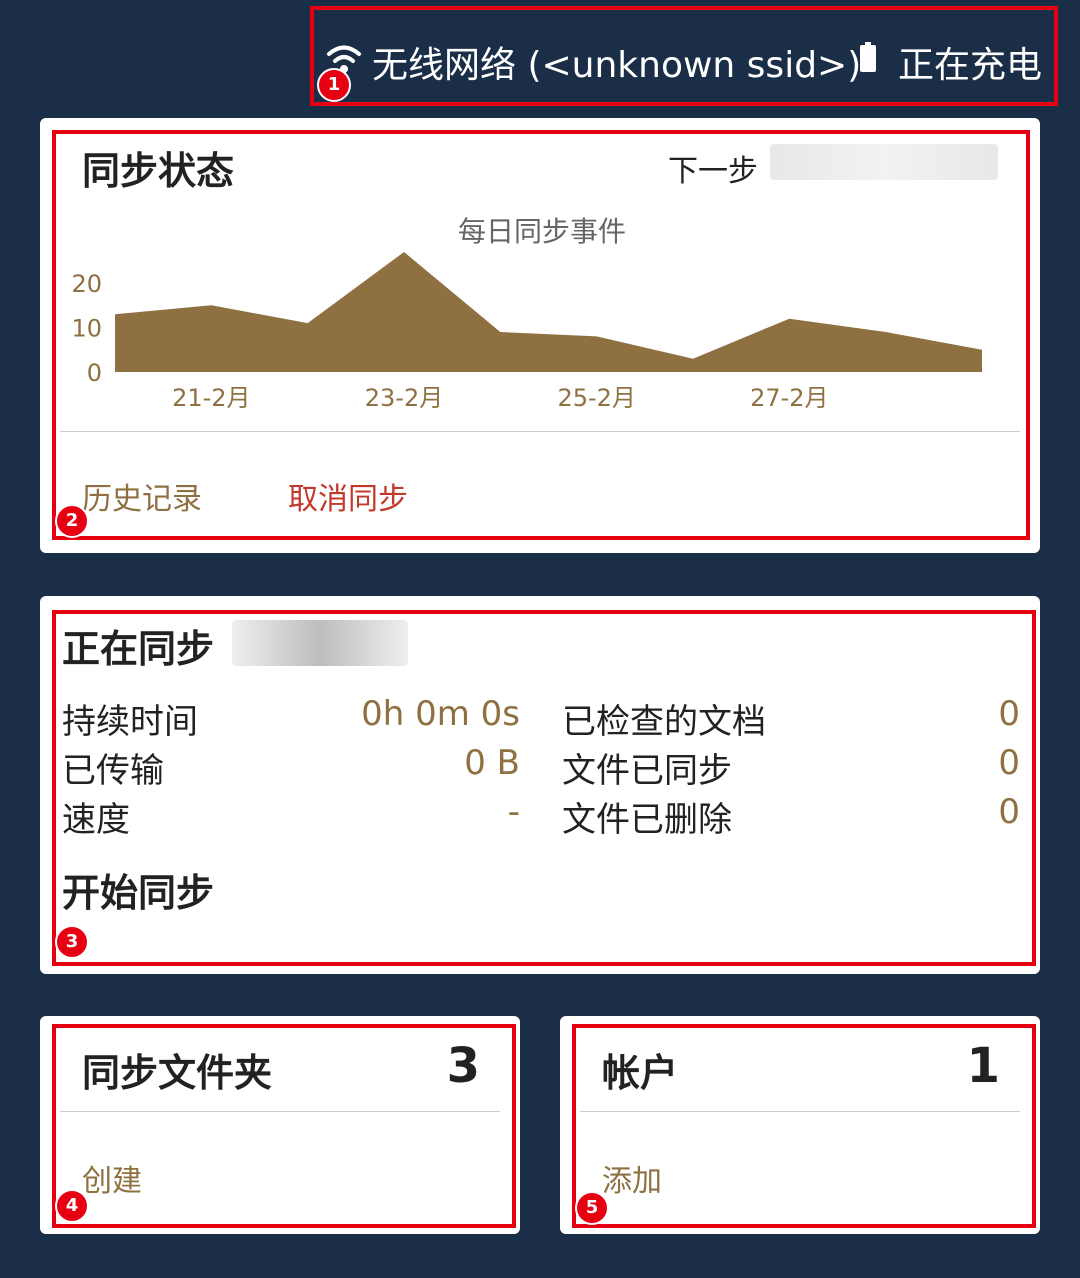 Image resolution: width=1080 pixels, height=1278 pixels. What do you see at coordinates (334, 85) in the screenshot?
I see `annotation-badge-1: 1` at bounding box center [334, 85].